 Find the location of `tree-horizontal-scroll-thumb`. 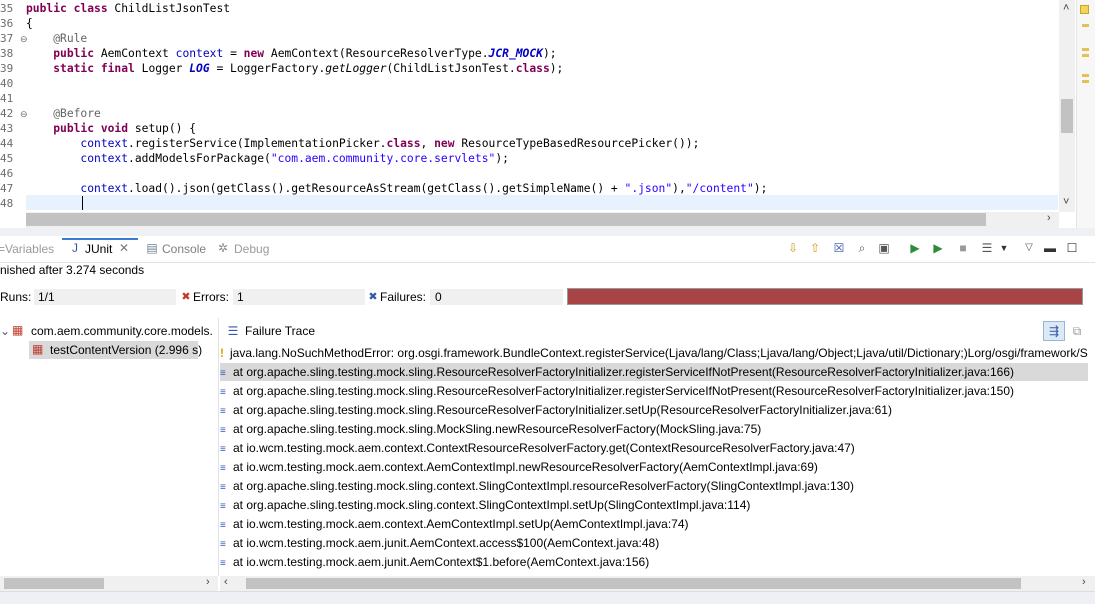

tree-horizontal-scroll-thumb is located at coordinates (54, 583).